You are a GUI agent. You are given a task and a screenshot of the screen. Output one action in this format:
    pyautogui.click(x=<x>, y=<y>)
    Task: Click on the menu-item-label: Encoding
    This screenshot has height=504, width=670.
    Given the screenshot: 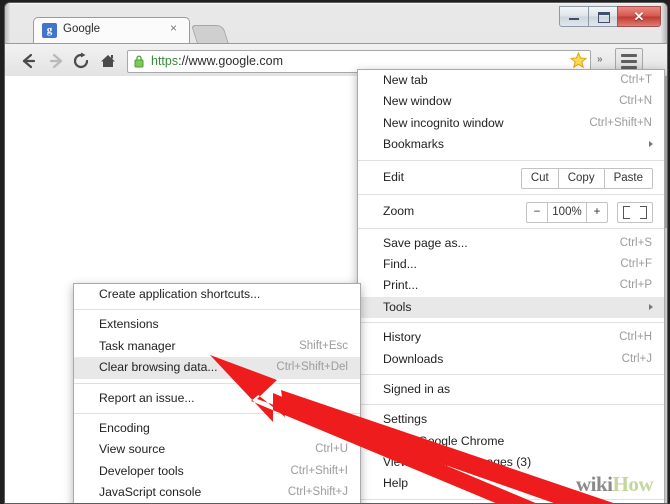 What is the action you would take?
    pyautogui.click(x=124, y=427)
    